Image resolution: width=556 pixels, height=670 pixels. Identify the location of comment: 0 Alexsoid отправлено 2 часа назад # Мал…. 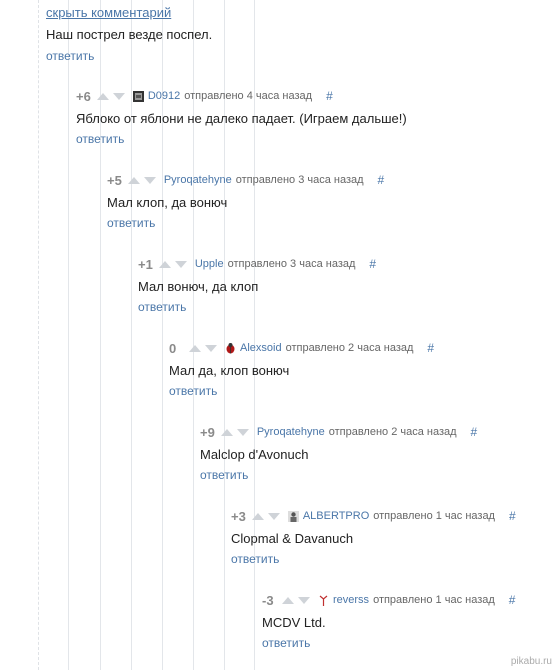
(301, 369).